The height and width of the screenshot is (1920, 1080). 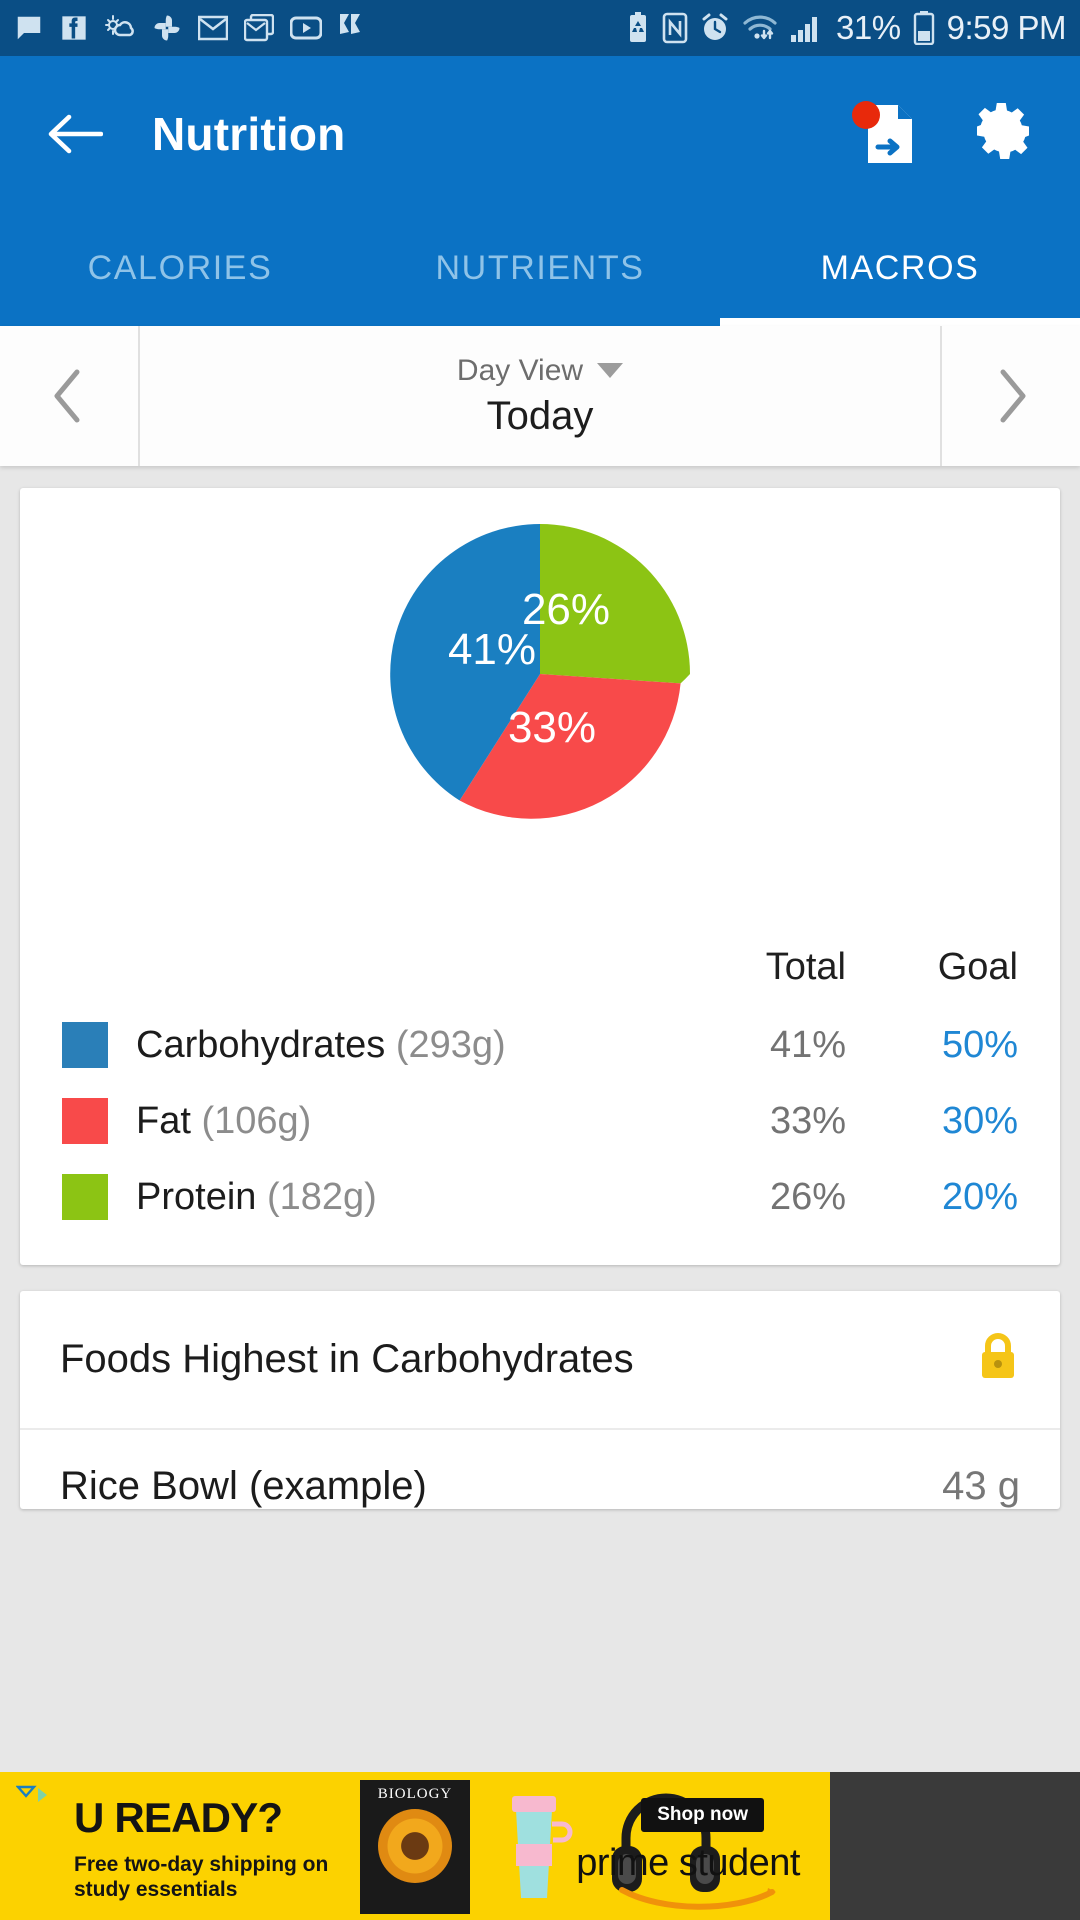 I want to click on tab-nutrients: NUTRIENTS, so click(x=540, y=268).